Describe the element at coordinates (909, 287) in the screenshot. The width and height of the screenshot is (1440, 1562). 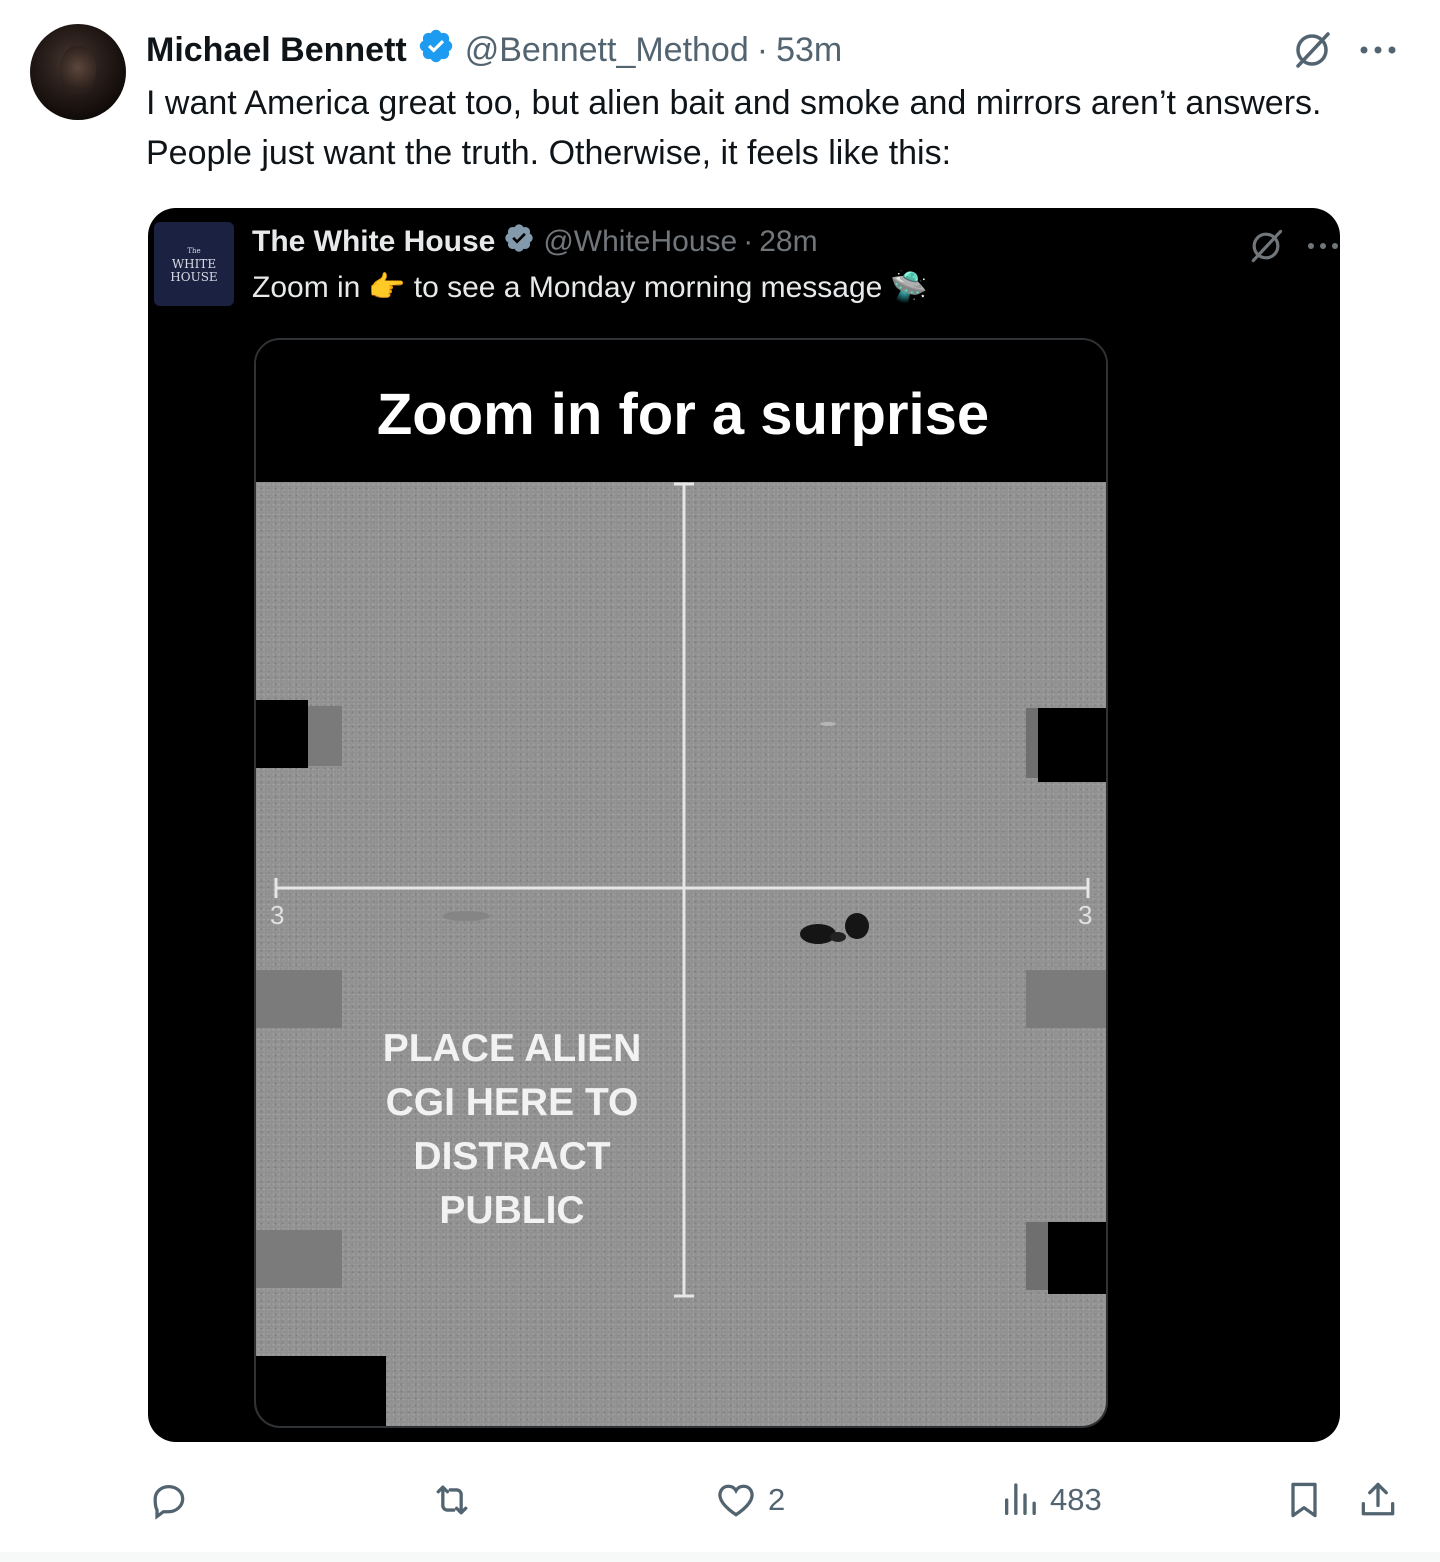
I see `ufo-emoji-icon: 🛸` at that location.